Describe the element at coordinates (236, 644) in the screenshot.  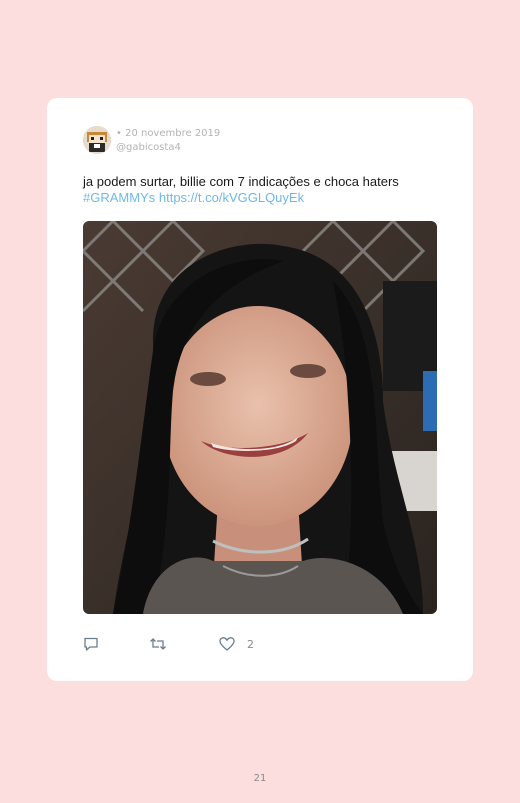
I see `like-button: 2` at that location.